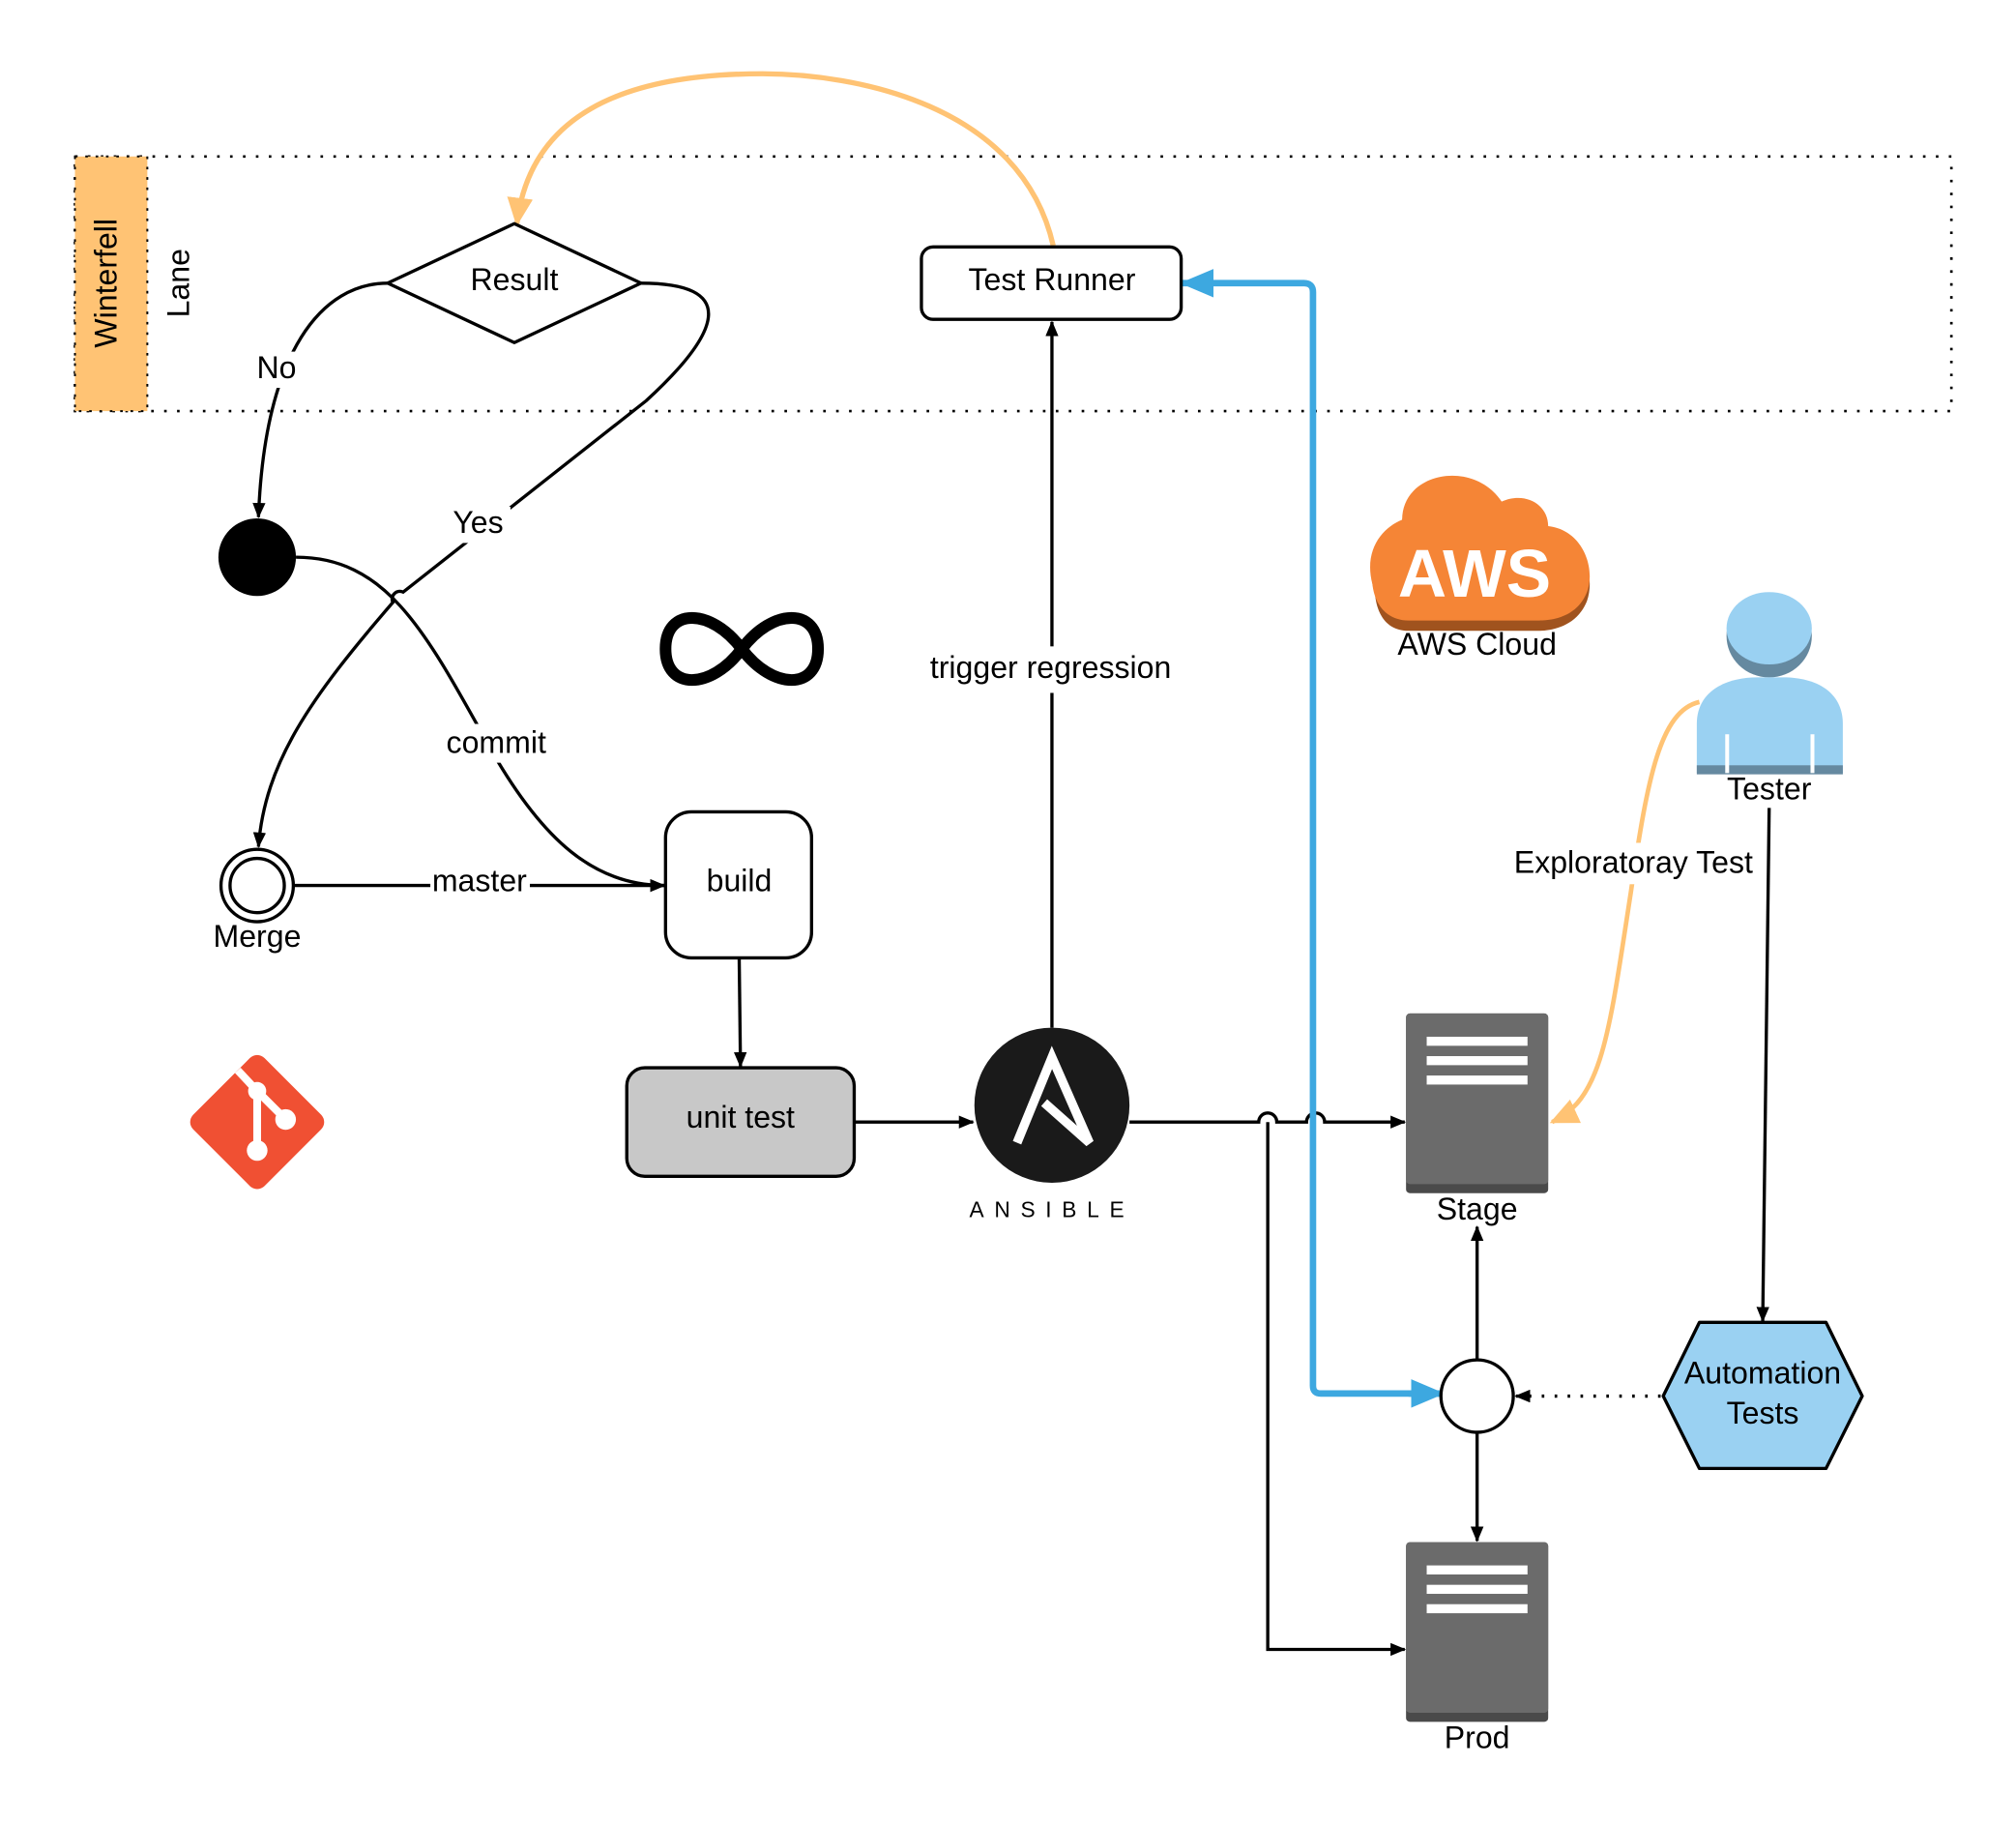 Image resolution: width=2016 pixels, height=1824 pixels. I want to click on stage-label: Stage, so click(1477, 1208).